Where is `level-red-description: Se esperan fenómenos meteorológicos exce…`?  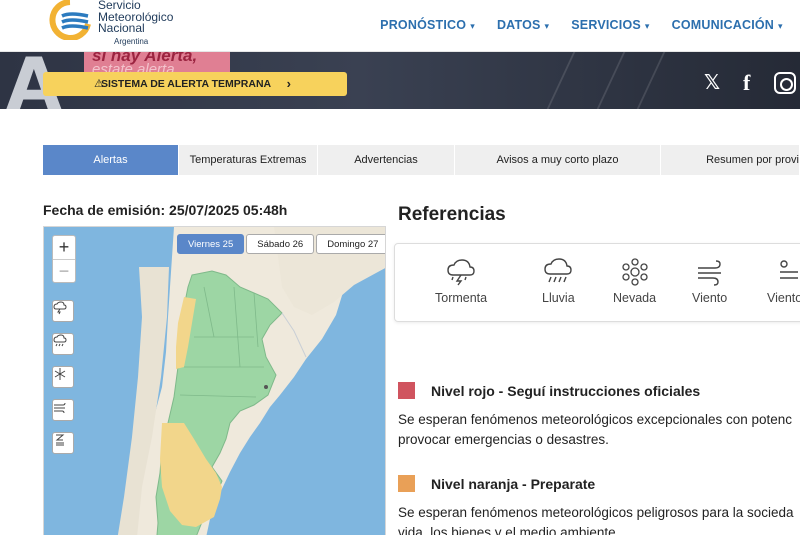
level-red-description: Se esperan fenómenos meteorológicos exce… is located at coordinates (599, 430).